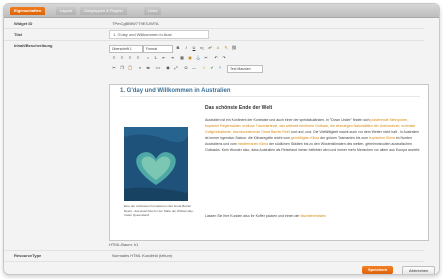  What do you see at coordinates (239, 108) in the screenshot?
I see `editor-subheading: Das schönste Ende der Welt` at bounding box center [239, 108].